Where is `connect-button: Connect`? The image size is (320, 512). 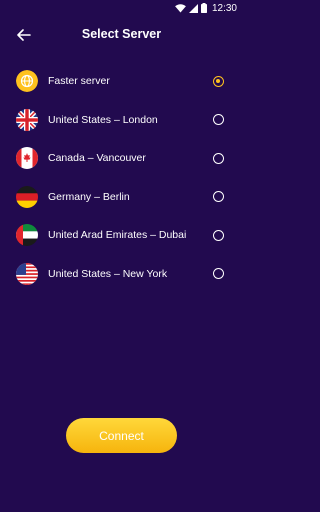
connect-button: Connect is located at coordinates (121, 435).